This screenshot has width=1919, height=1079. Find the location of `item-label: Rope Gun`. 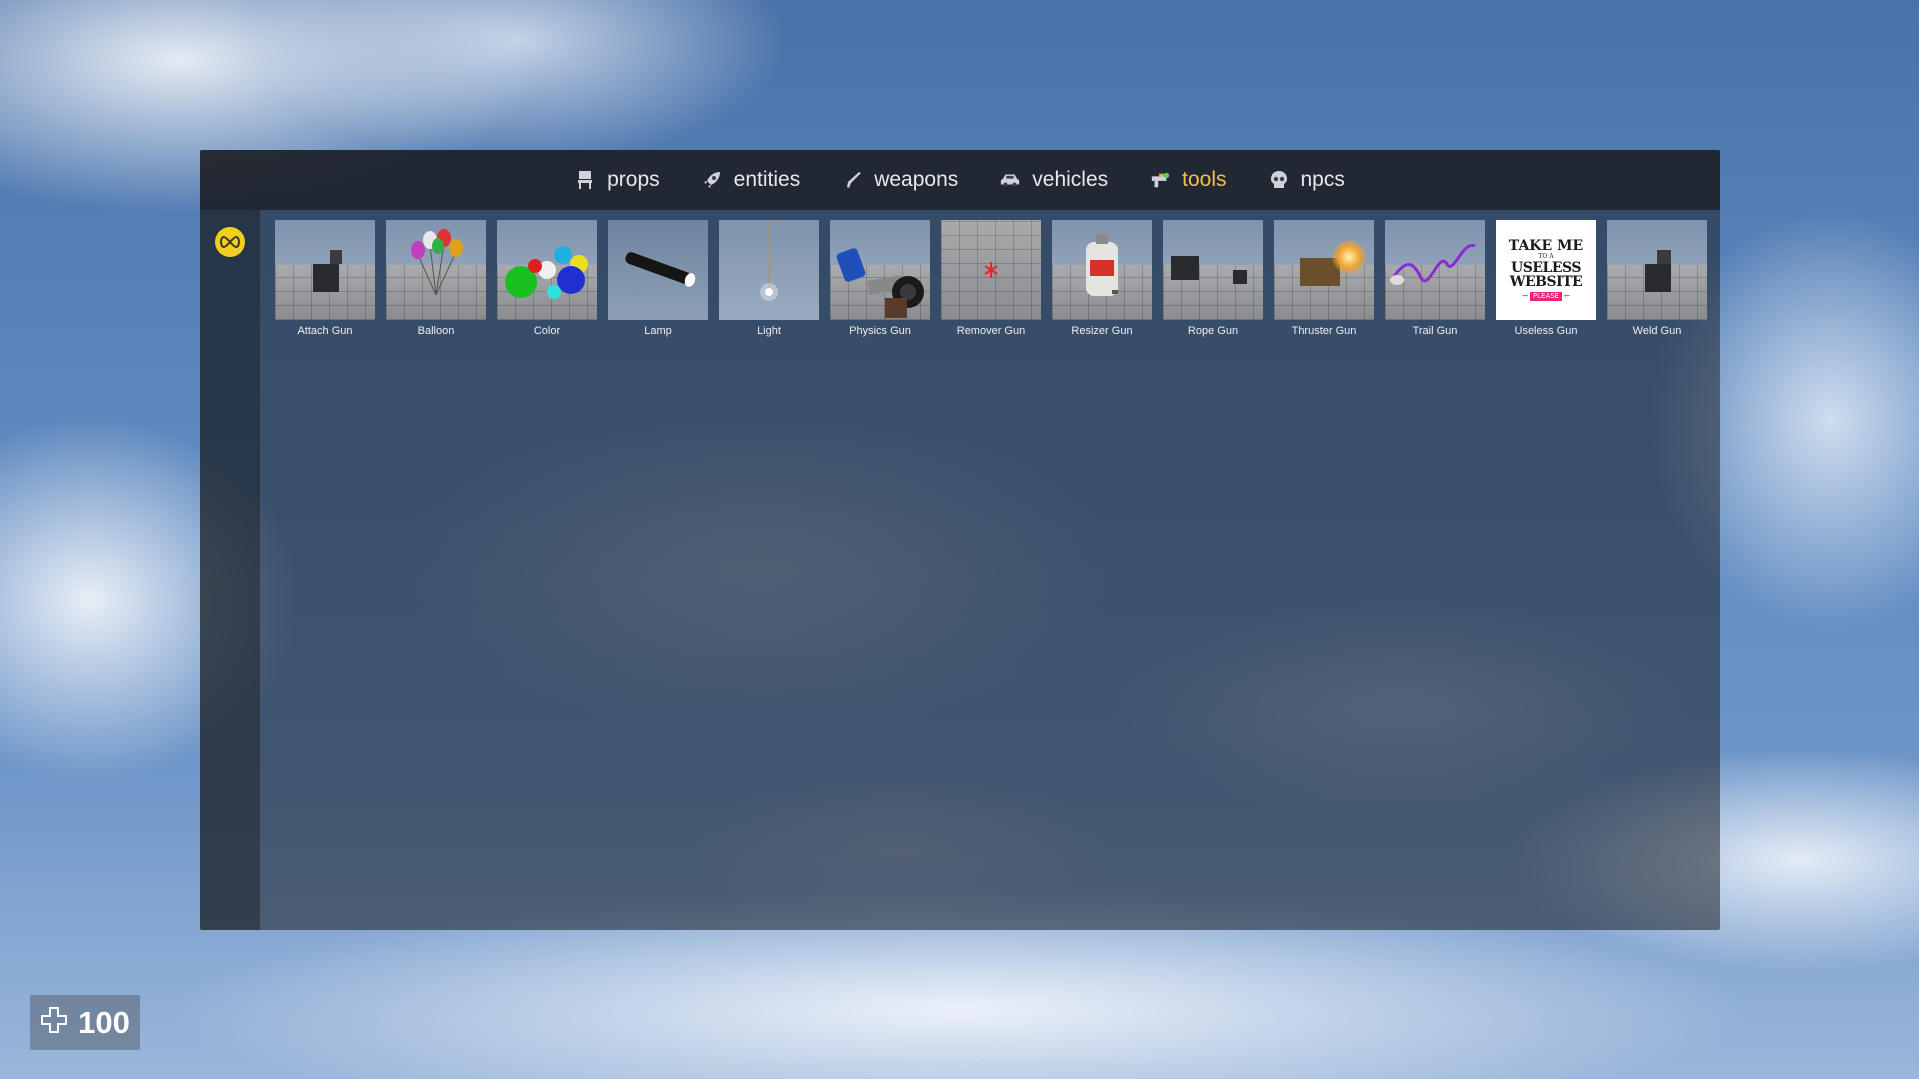

item-label: Rope Gun is located at coordinates (1213, 331).